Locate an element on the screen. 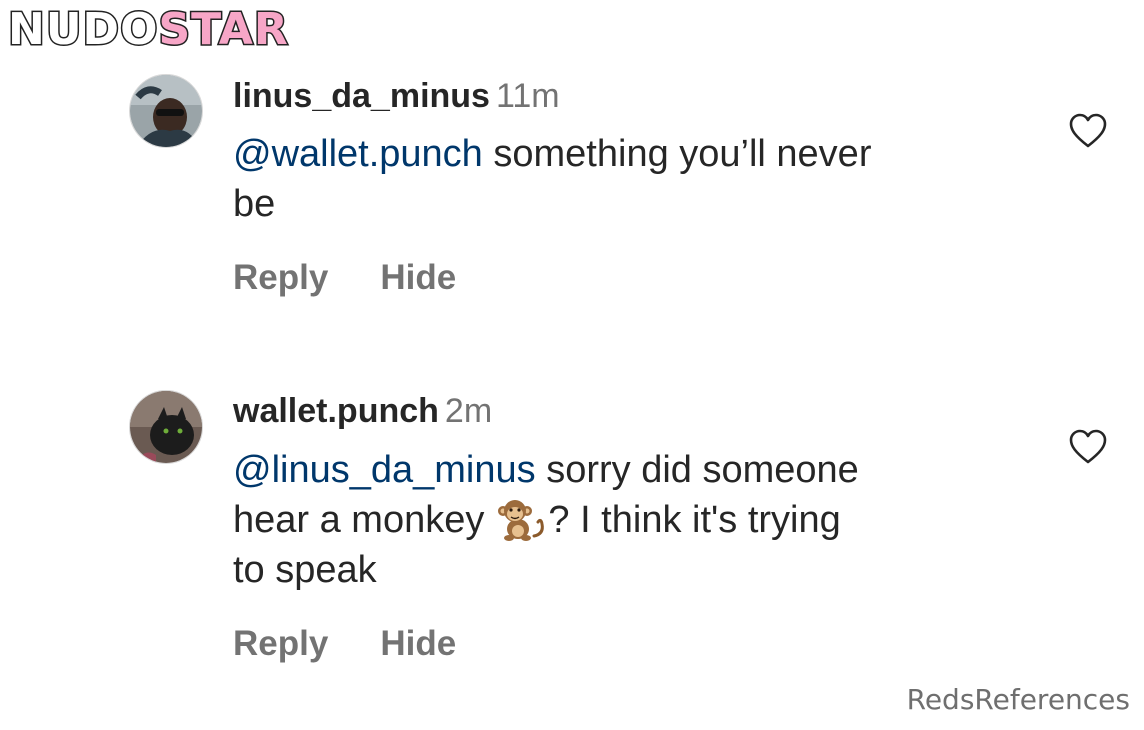 The height and width of the screenshot is (730, 1144). comment-text-line1: sorry did someone is located at coordinates (697, 470).